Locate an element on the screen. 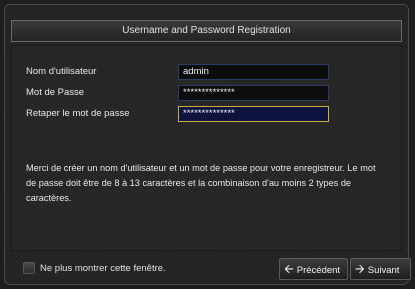  arrow-left-icon: 🡨 is located at coordinates (289, 269).